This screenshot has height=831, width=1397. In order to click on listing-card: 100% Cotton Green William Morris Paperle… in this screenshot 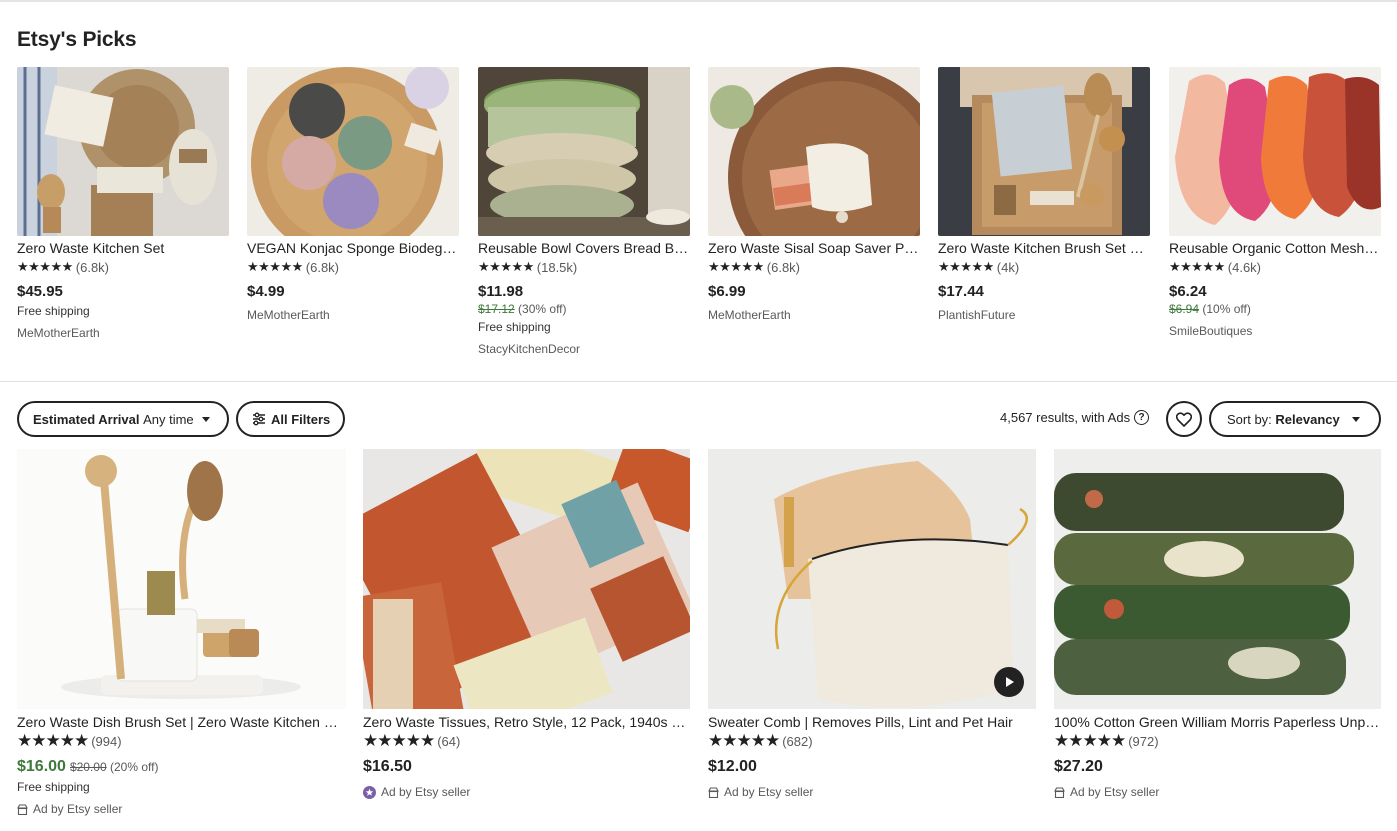, I will do `click(1217, 624)`.